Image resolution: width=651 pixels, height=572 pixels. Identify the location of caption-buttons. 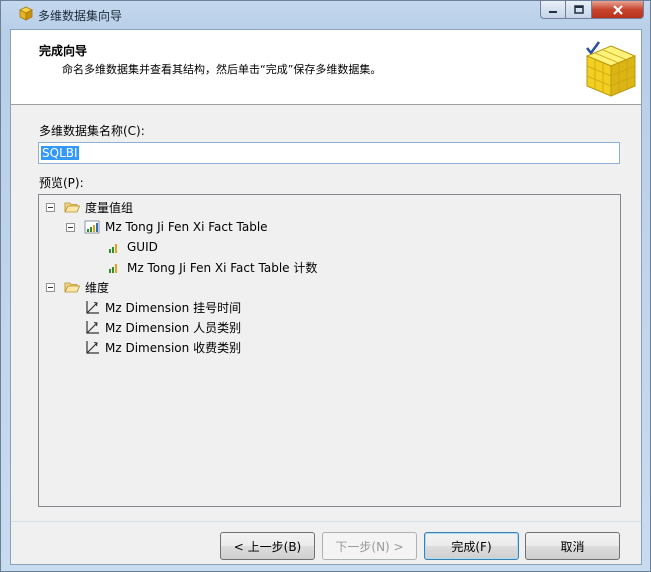
(592, 10).